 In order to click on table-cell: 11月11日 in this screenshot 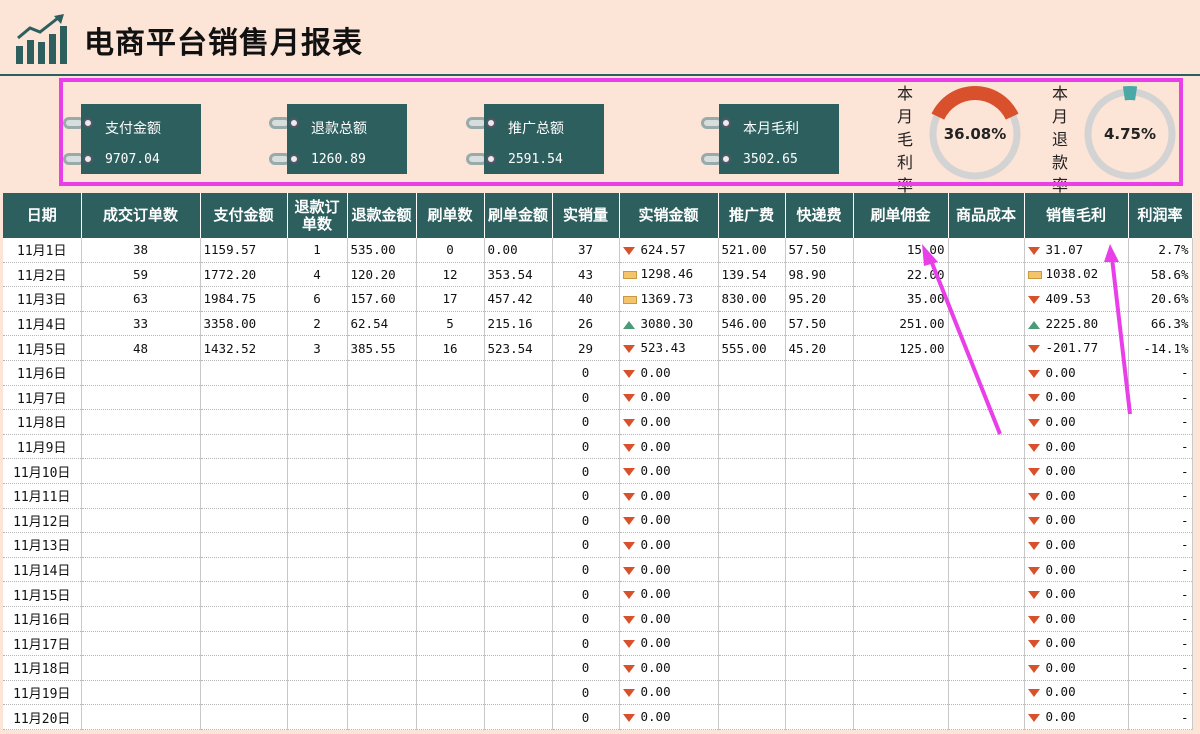, I will do `click(42, 496)`.